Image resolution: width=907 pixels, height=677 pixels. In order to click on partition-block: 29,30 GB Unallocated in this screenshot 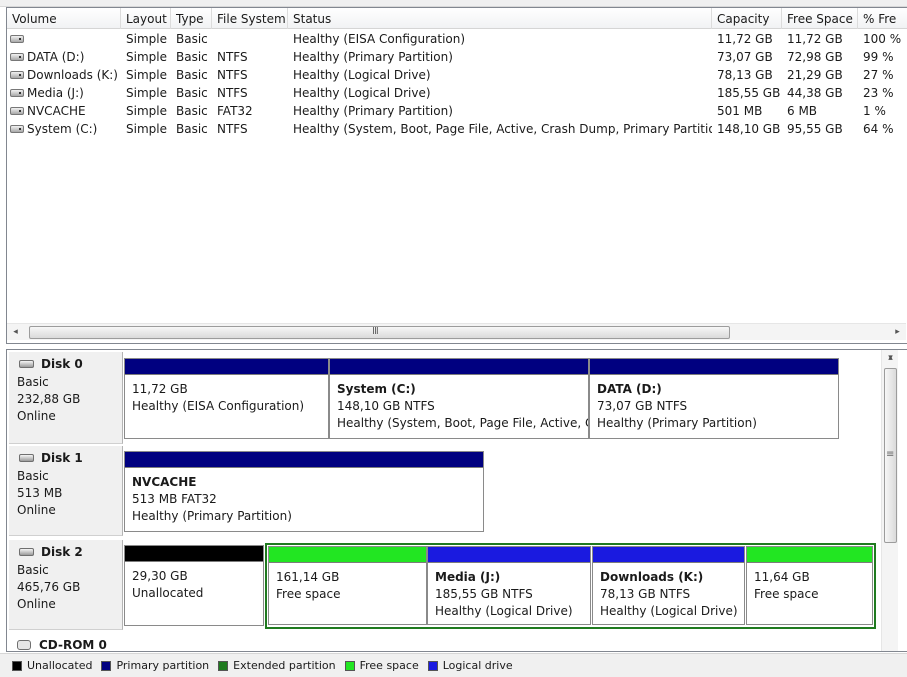, I will do `click(194, 585)`.